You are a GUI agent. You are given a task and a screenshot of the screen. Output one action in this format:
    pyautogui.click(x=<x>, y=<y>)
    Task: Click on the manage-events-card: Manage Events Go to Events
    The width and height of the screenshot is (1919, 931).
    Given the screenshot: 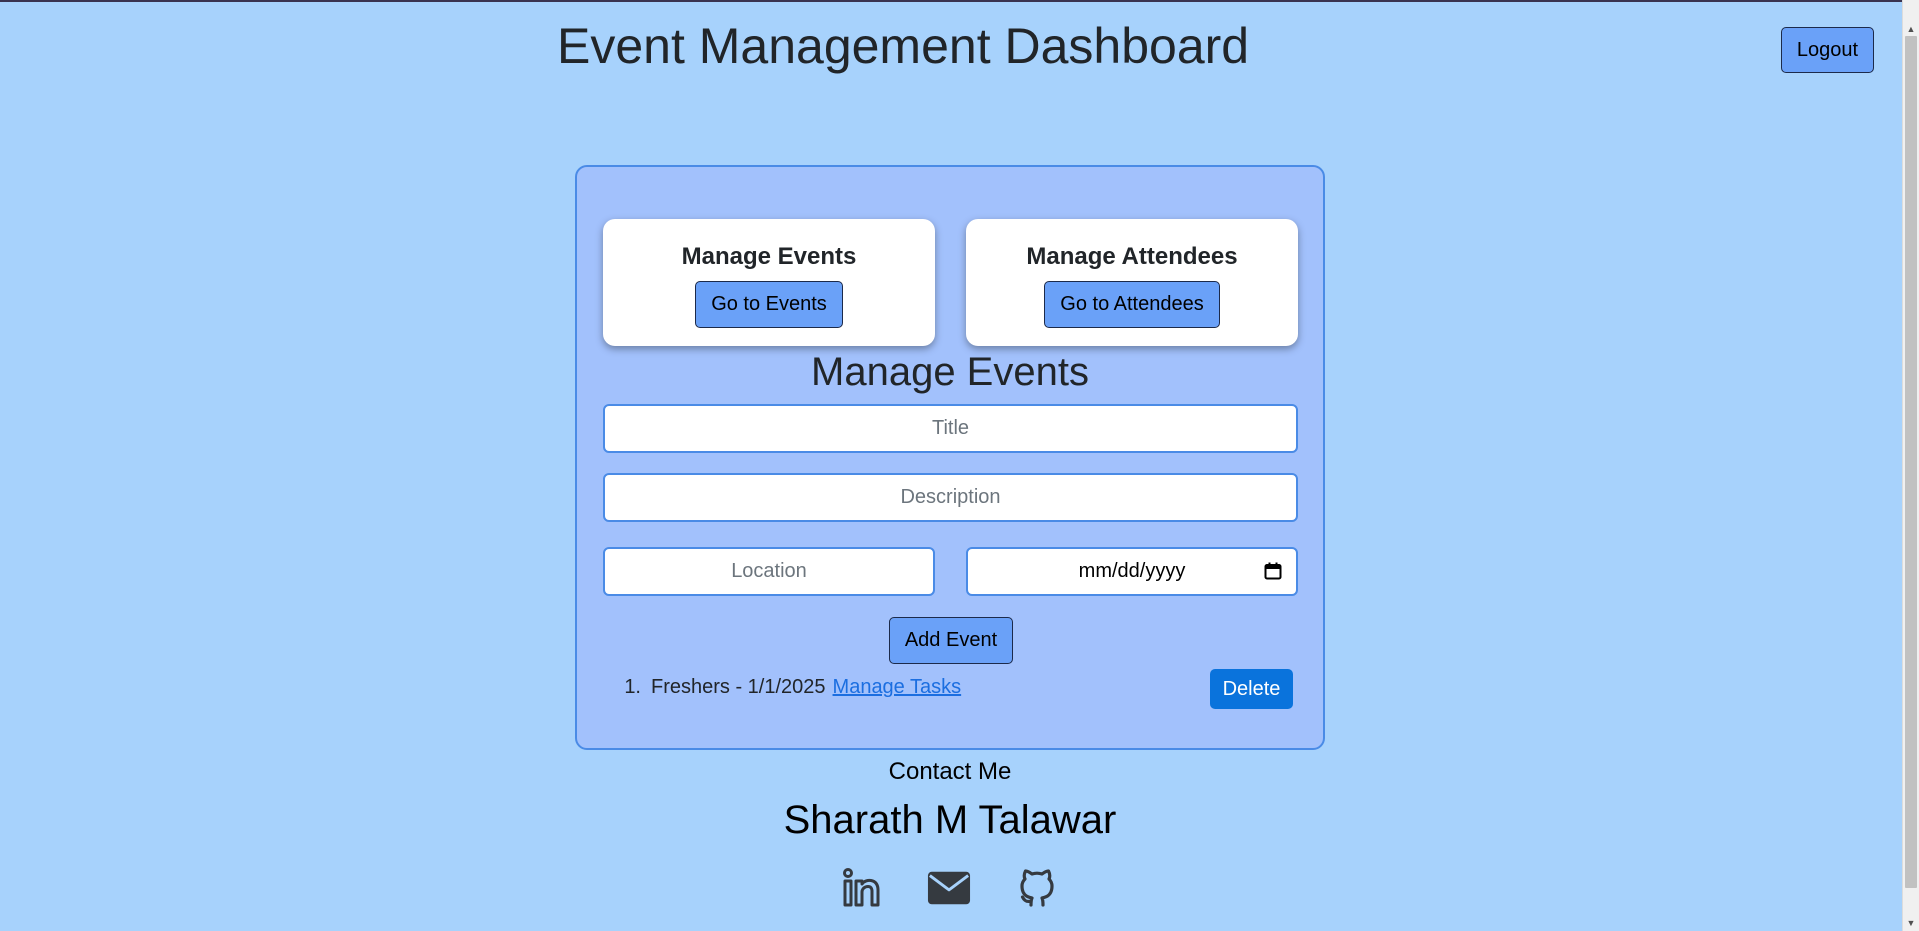 What is the action you would take?
    pyautogui.click(x=769, y=282)
    